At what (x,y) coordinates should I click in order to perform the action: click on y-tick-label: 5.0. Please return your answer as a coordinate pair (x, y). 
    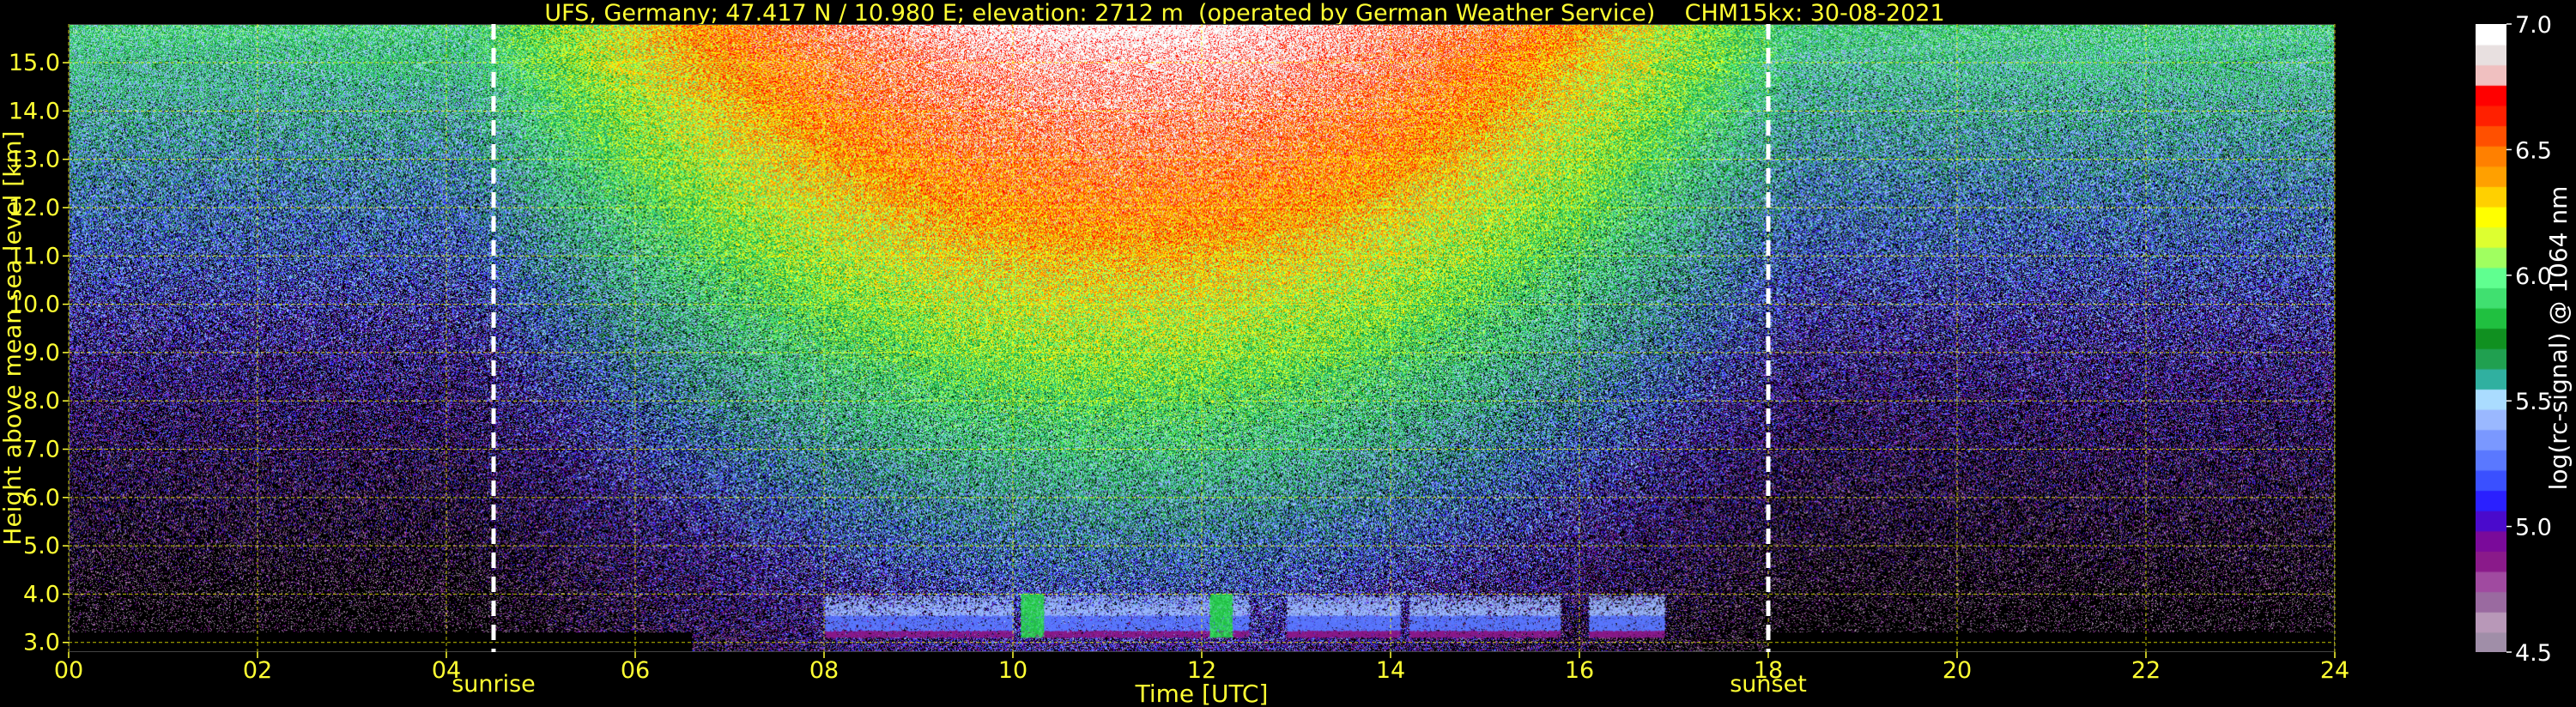
    Looking at the image, I should click on (41, 546).